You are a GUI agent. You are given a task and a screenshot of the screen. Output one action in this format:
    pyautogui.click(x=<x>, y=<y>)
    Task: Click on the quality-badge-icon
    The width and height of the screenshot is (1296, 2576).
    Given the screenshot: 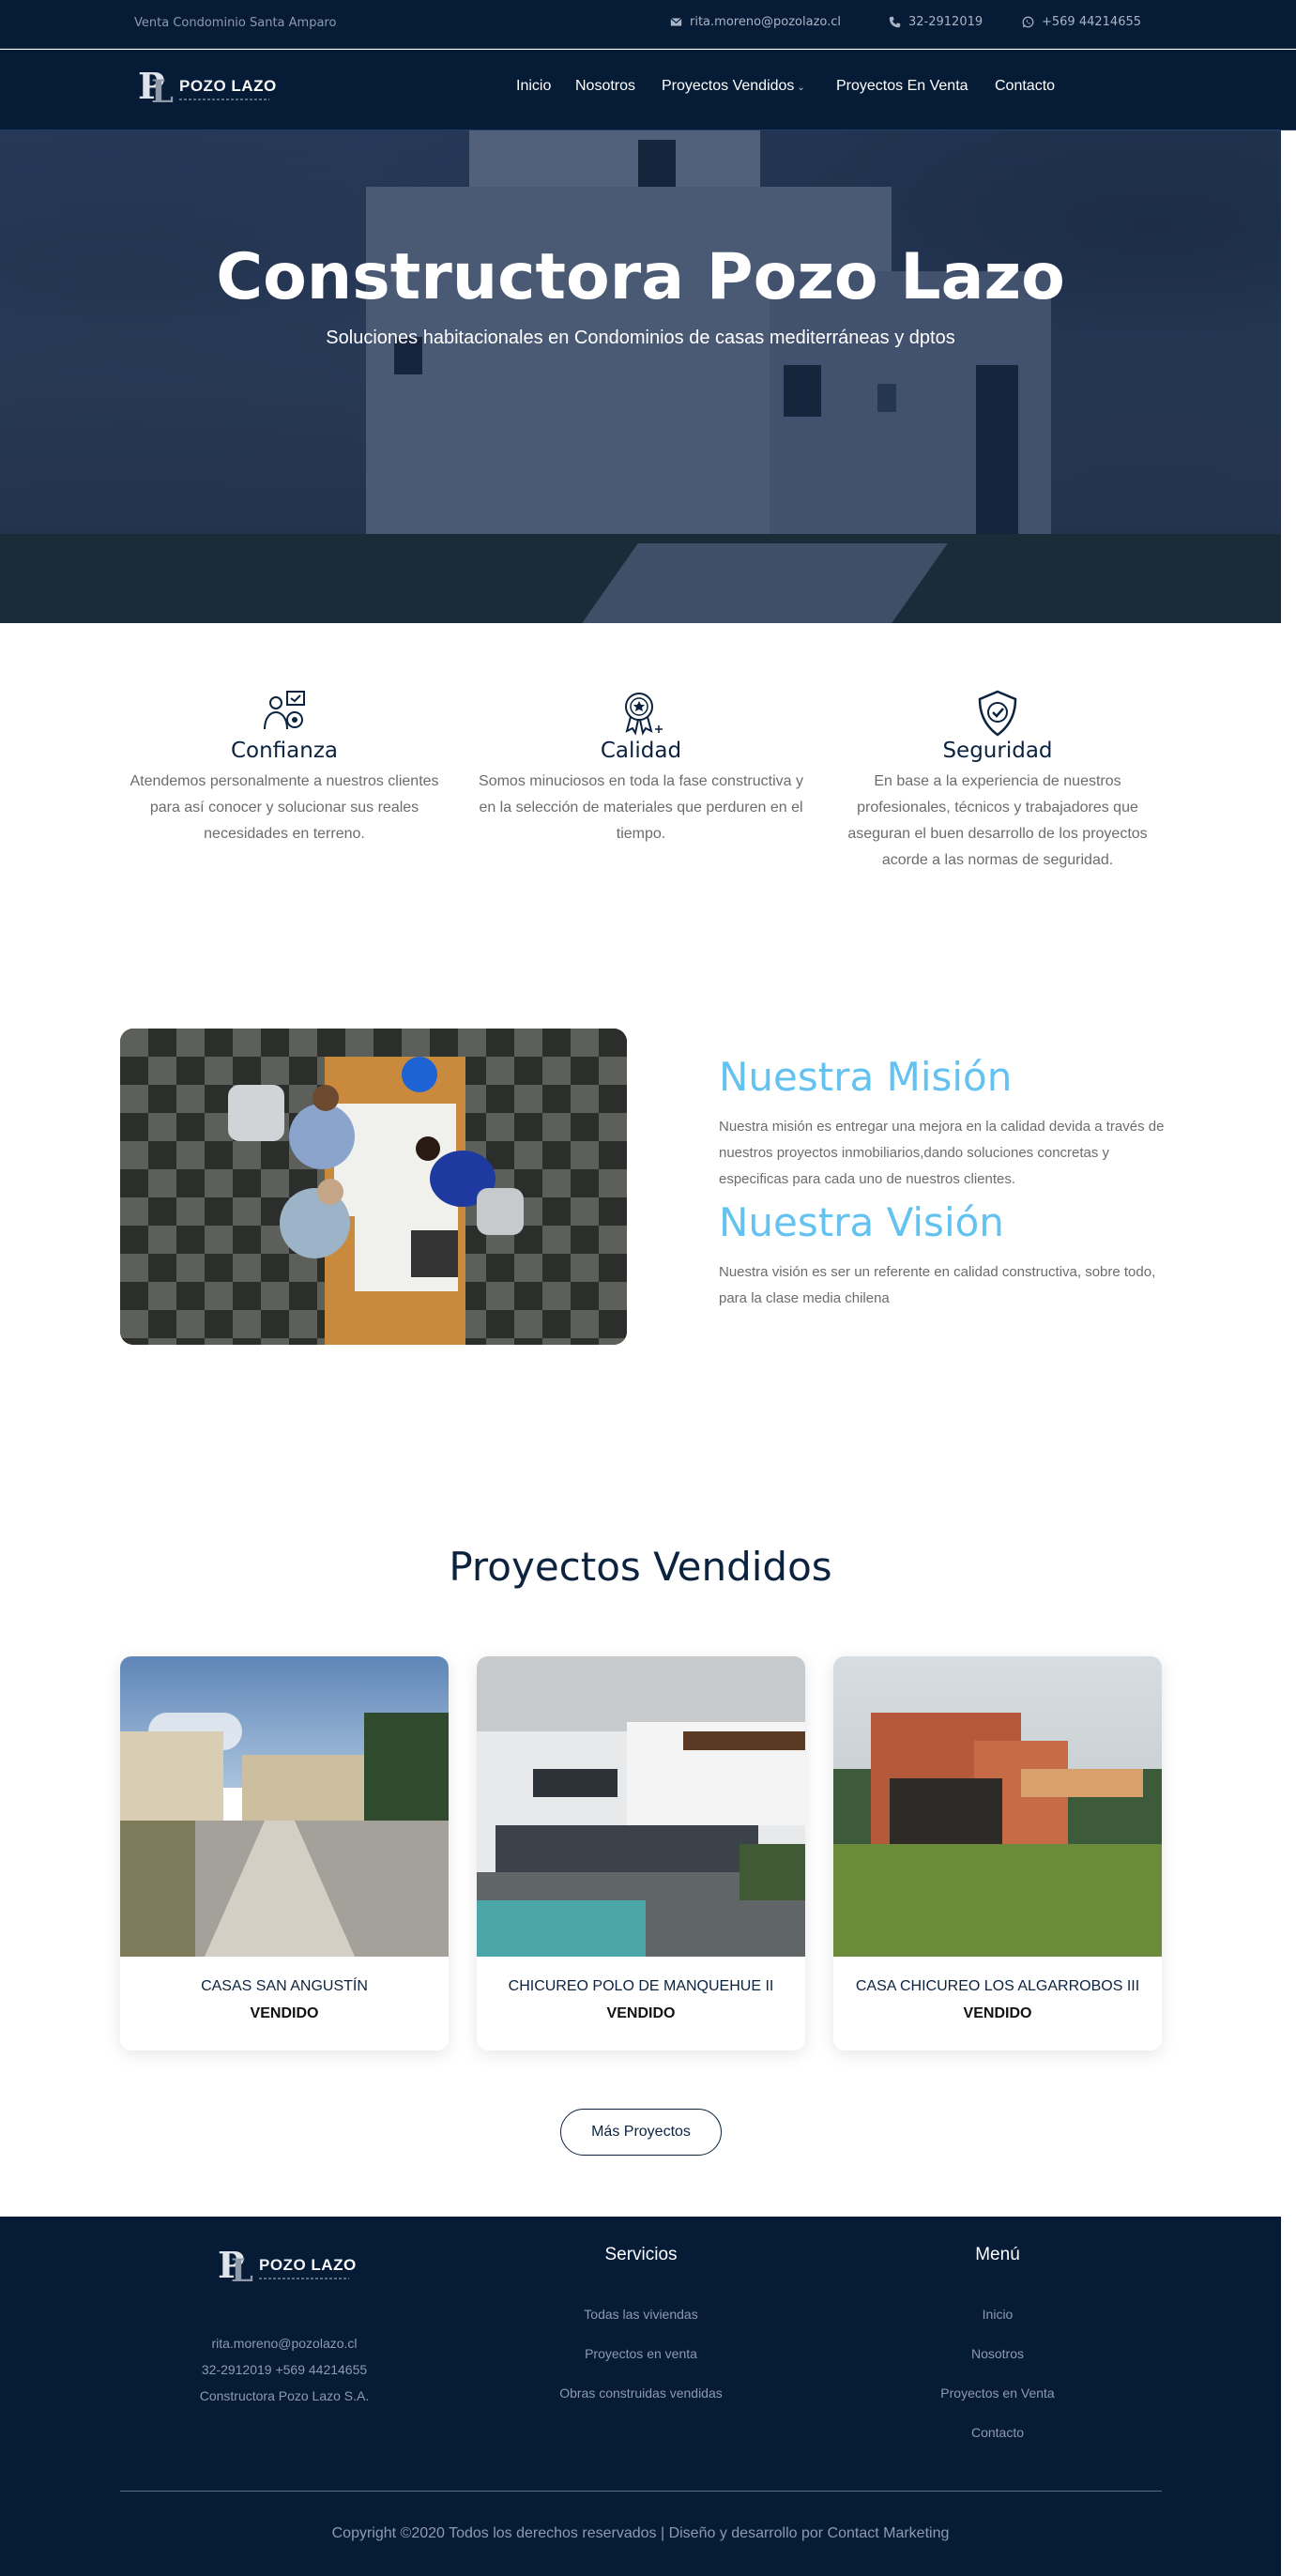 What is the action you would take?
    pyautogui.click(x=644, y=714)
    